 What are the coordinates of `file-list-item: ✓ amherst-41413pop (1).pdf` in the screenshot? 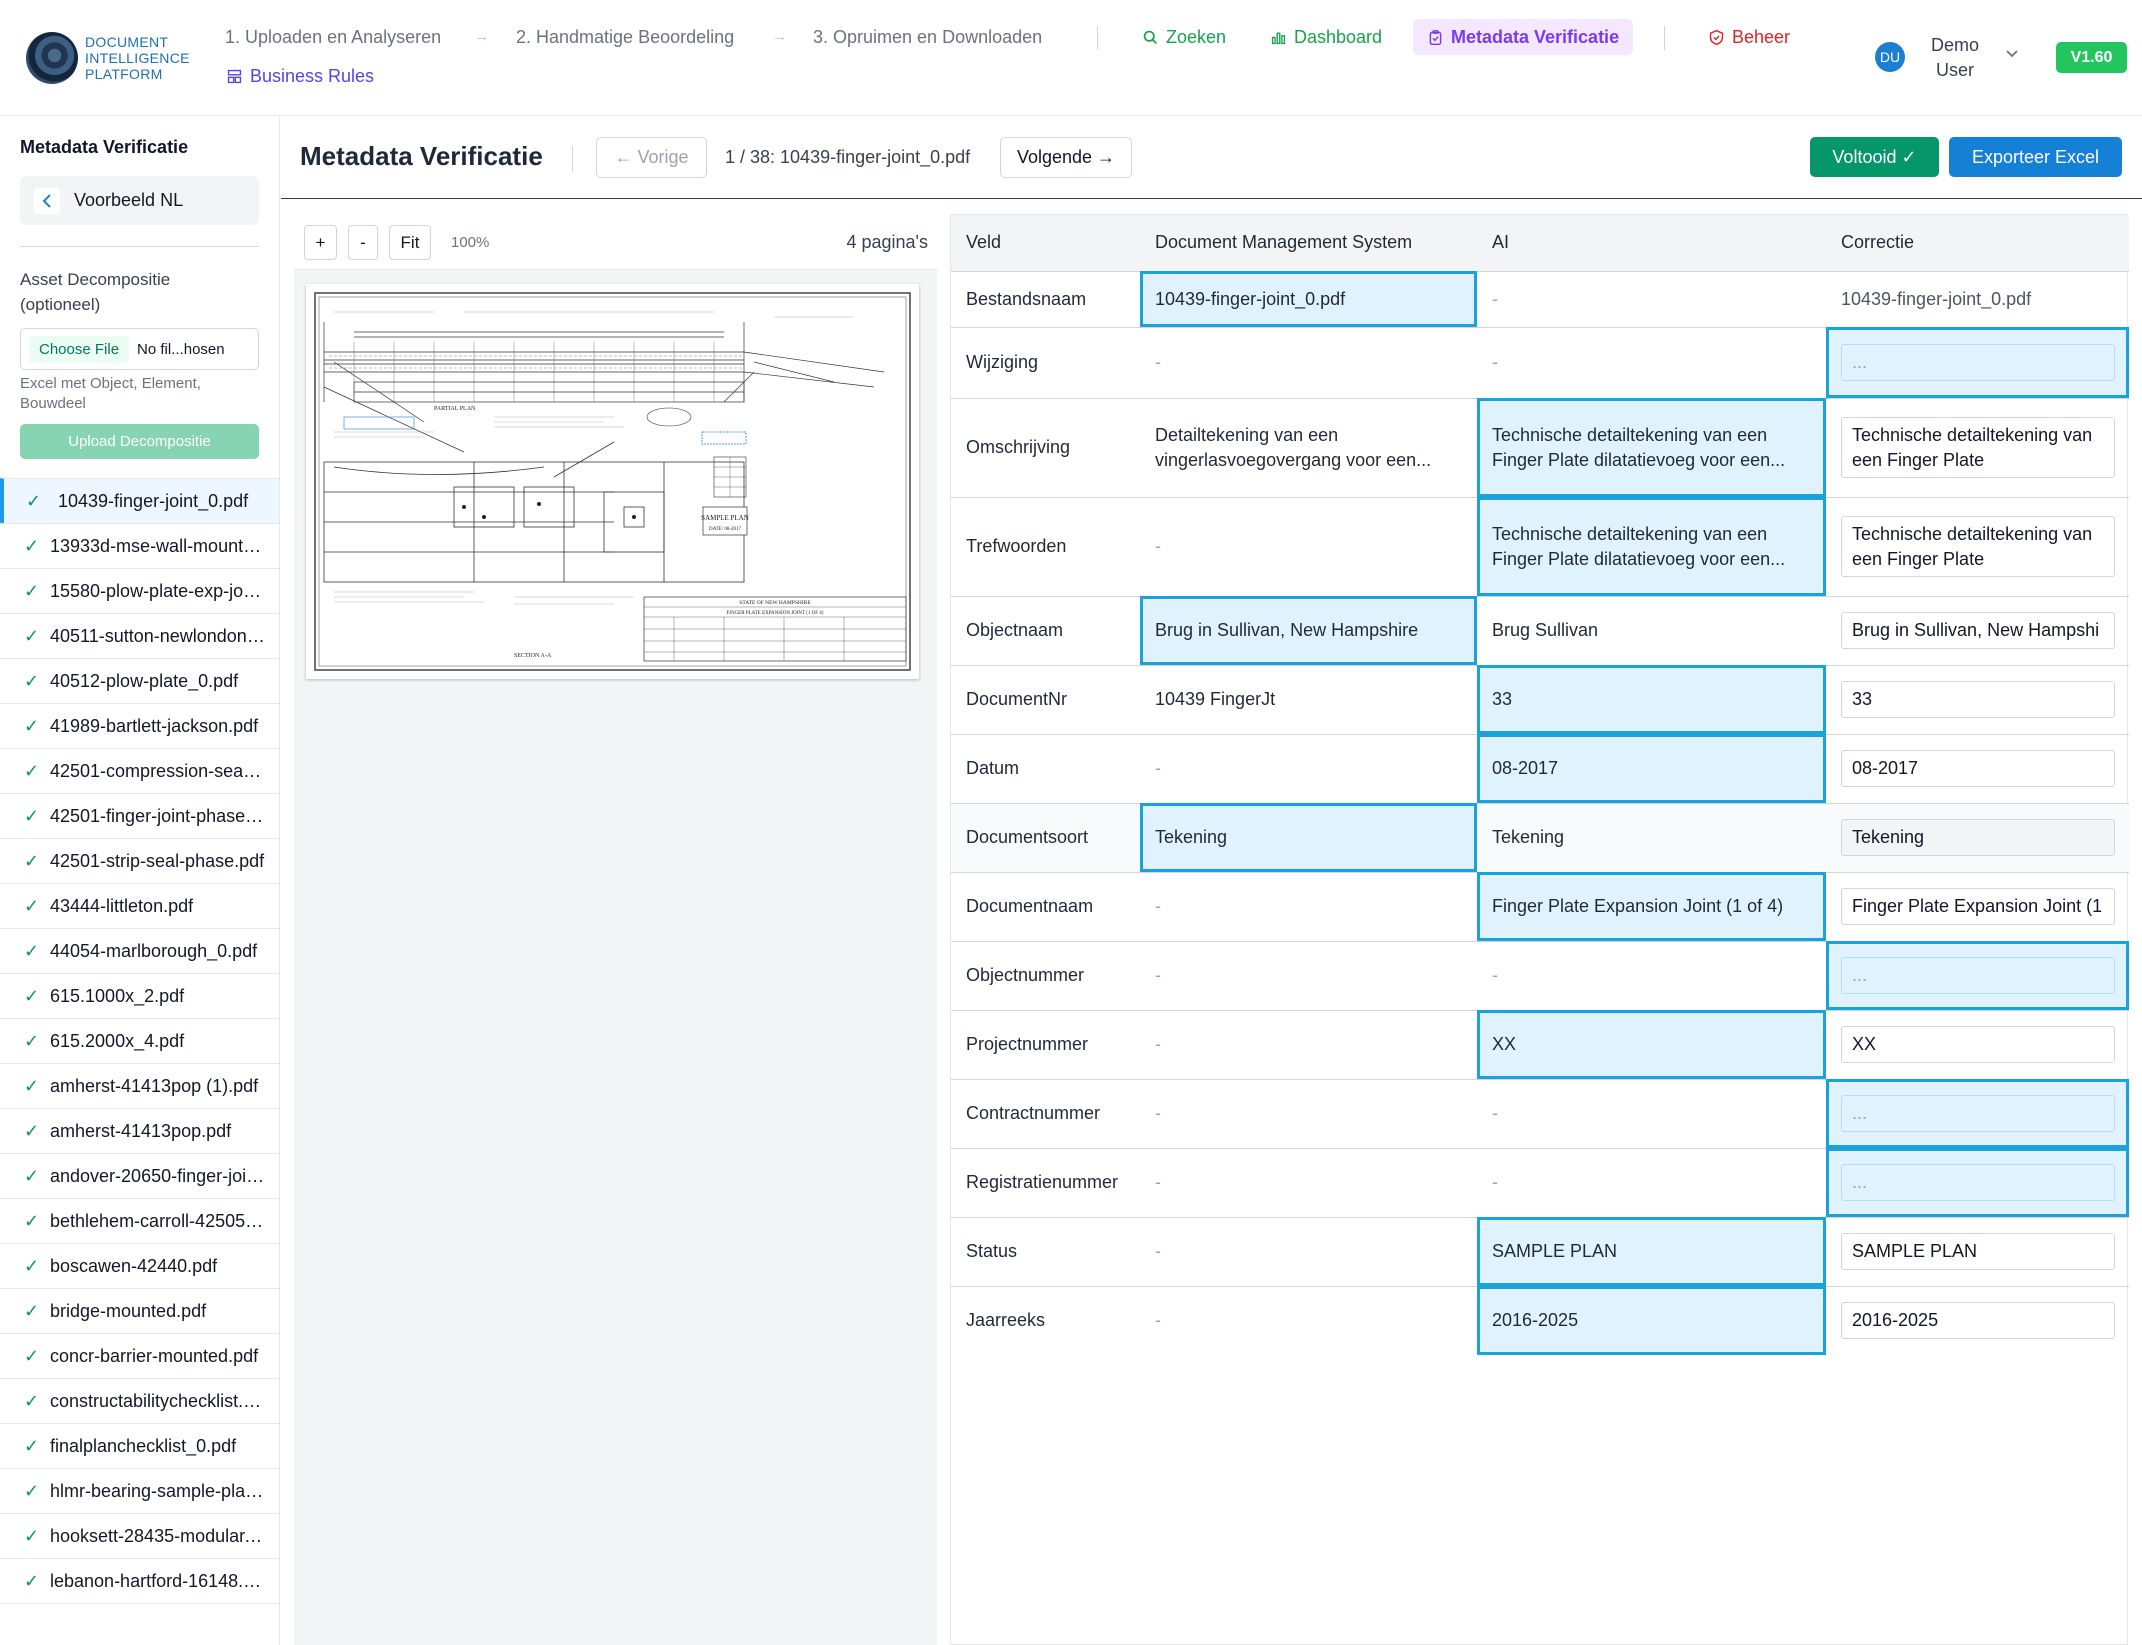 It's located at (139, 1086).